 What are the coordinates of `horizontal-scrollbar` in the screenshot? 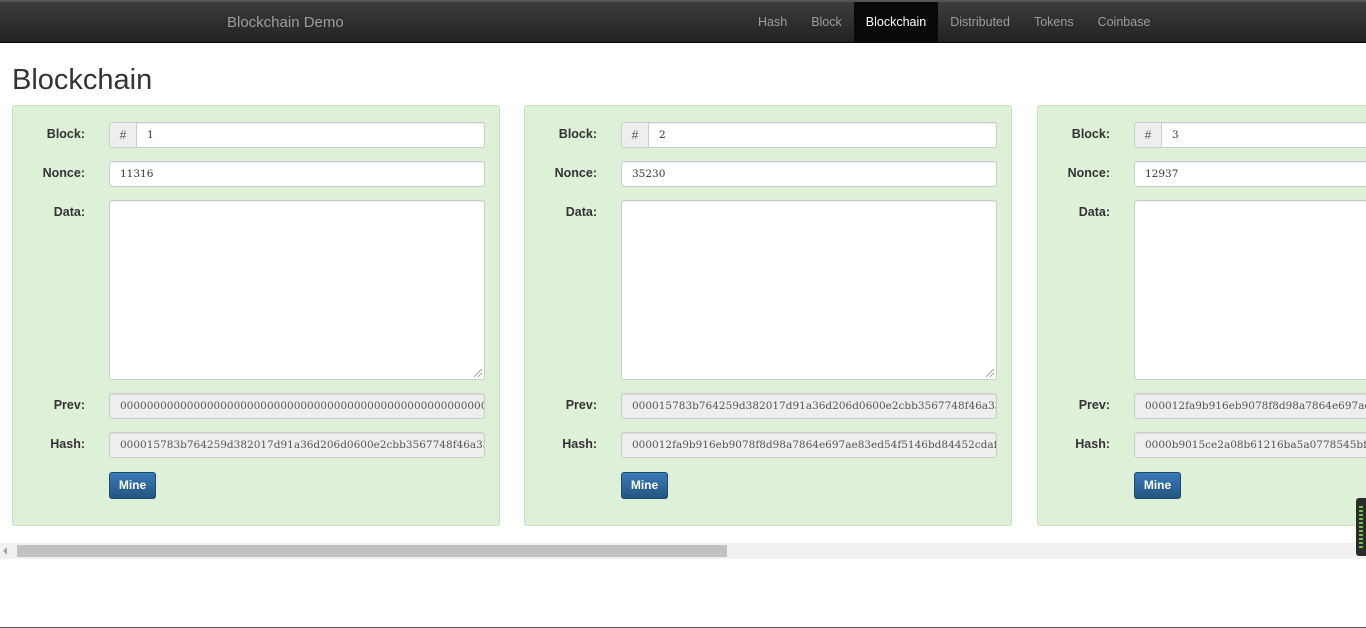 It's located at (683, 551).